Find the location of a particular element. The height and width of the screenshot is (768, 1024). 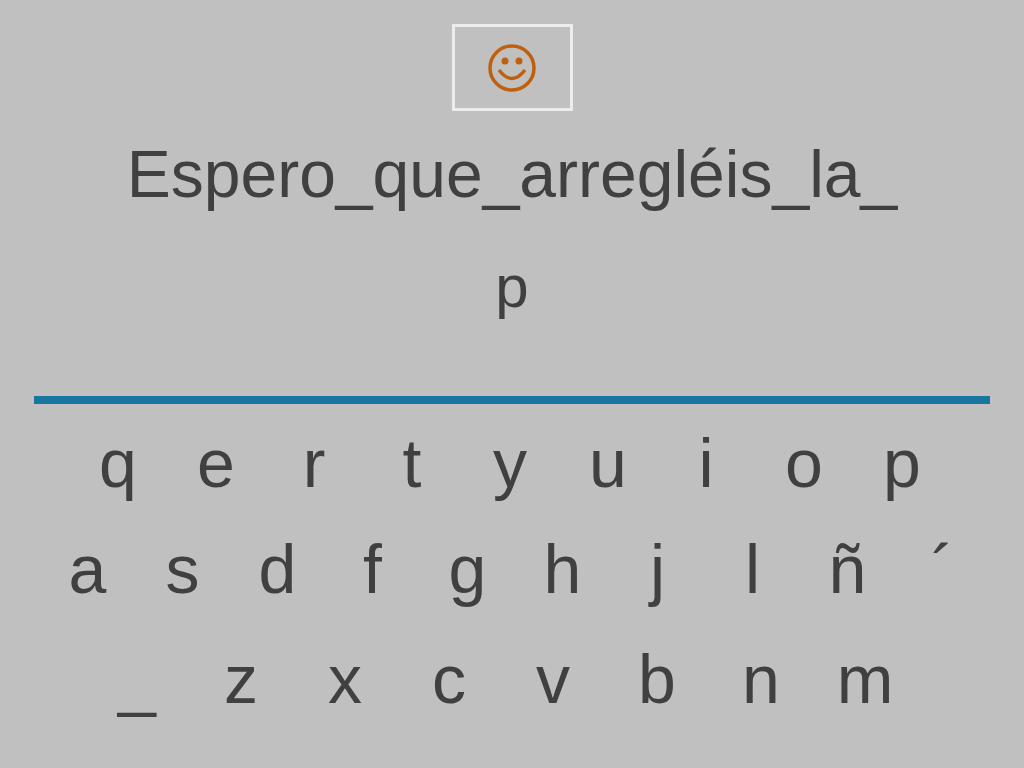

letter-key: n is located at coordinates (761, 679).